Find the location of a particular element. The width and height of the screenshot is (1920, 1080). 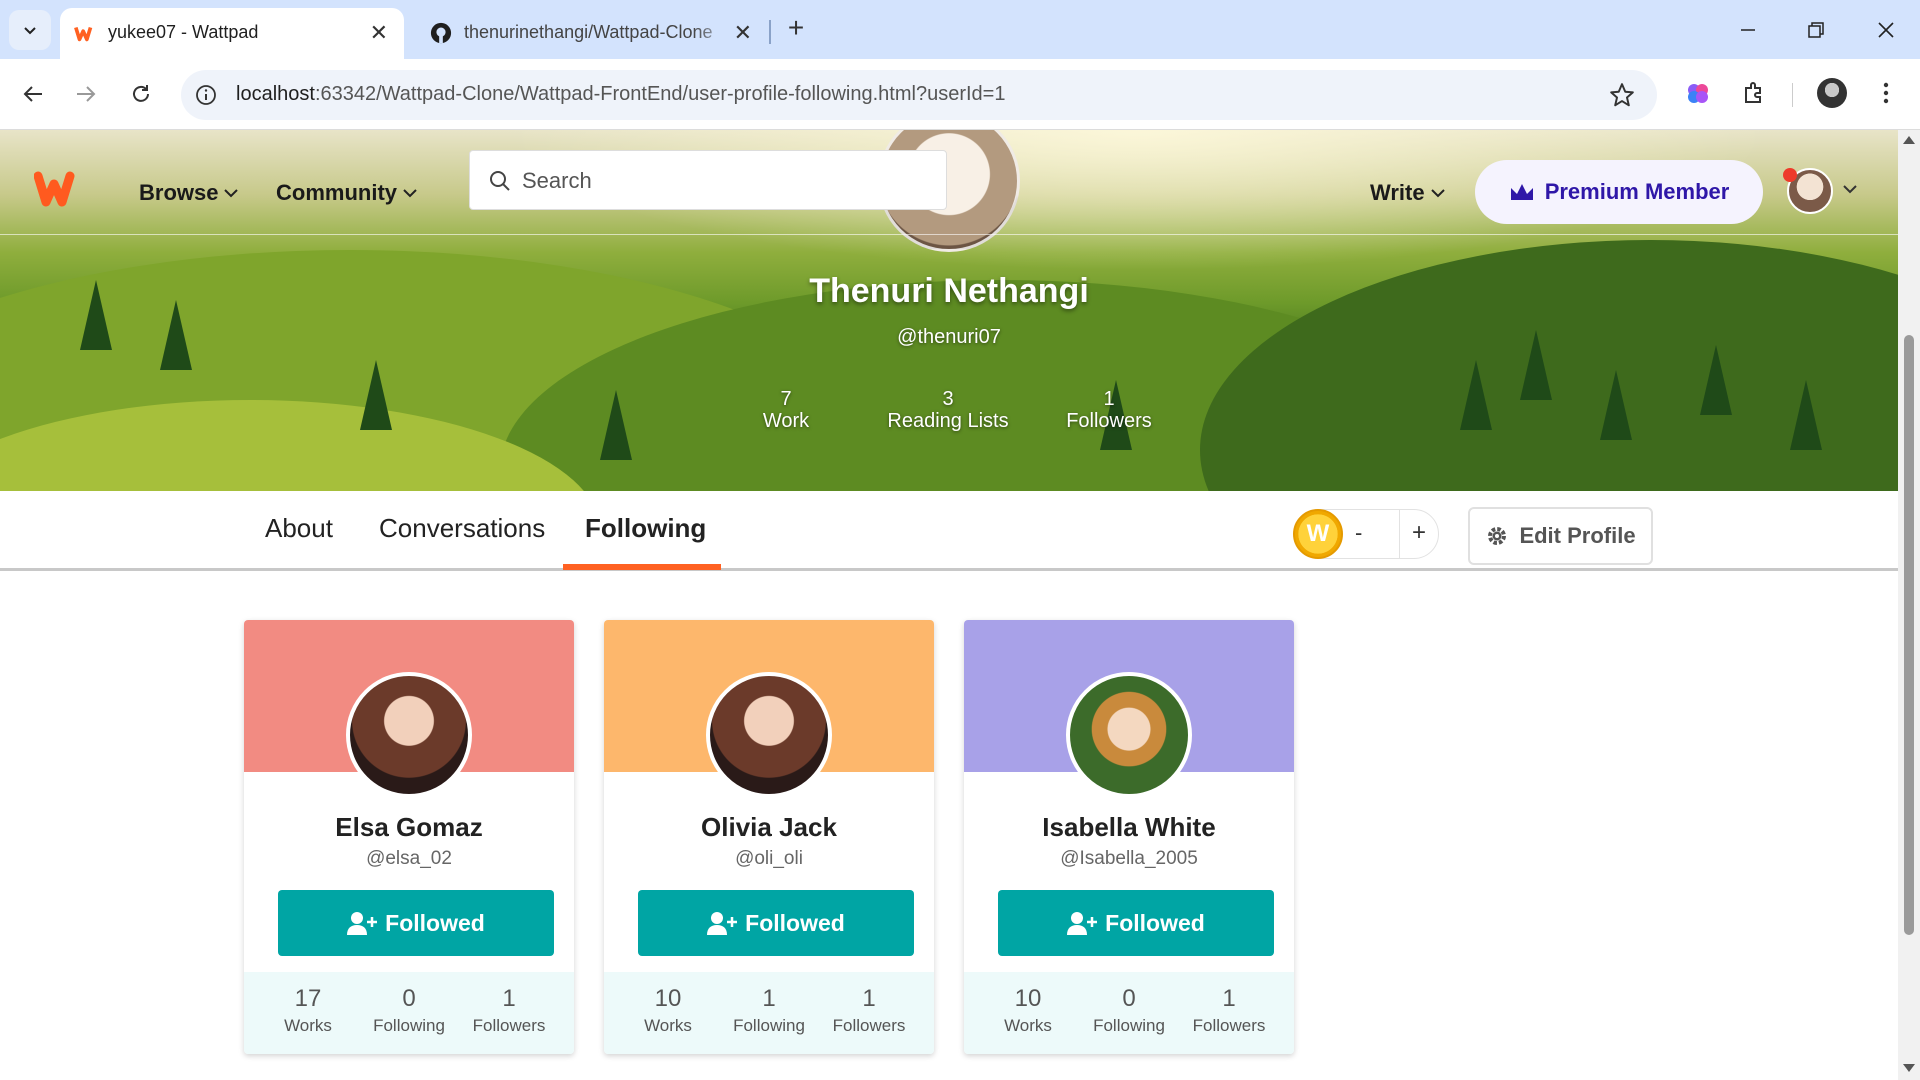

profile-handle: @thenuri07 is located at coordinates (949, 337).